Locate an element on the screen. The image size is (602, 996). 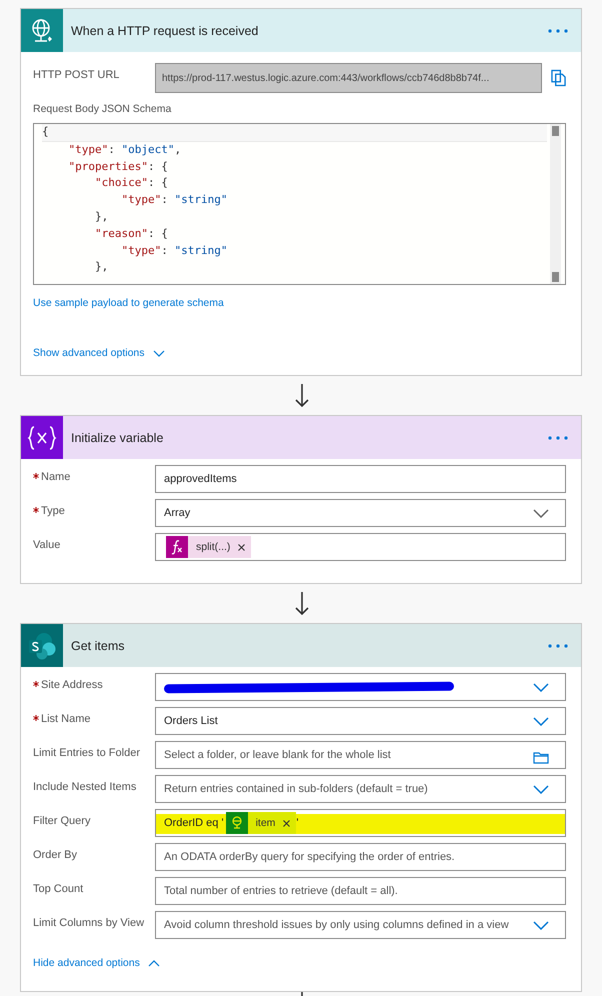
folder-icon is located at coordinates (541, 757).